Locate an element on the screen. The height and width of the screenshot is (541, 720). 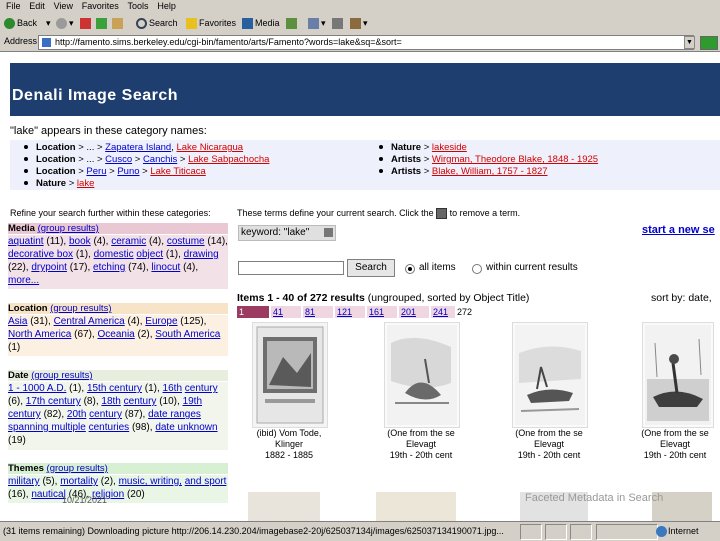
page-link: 41 is located at coordinates (286, 312).